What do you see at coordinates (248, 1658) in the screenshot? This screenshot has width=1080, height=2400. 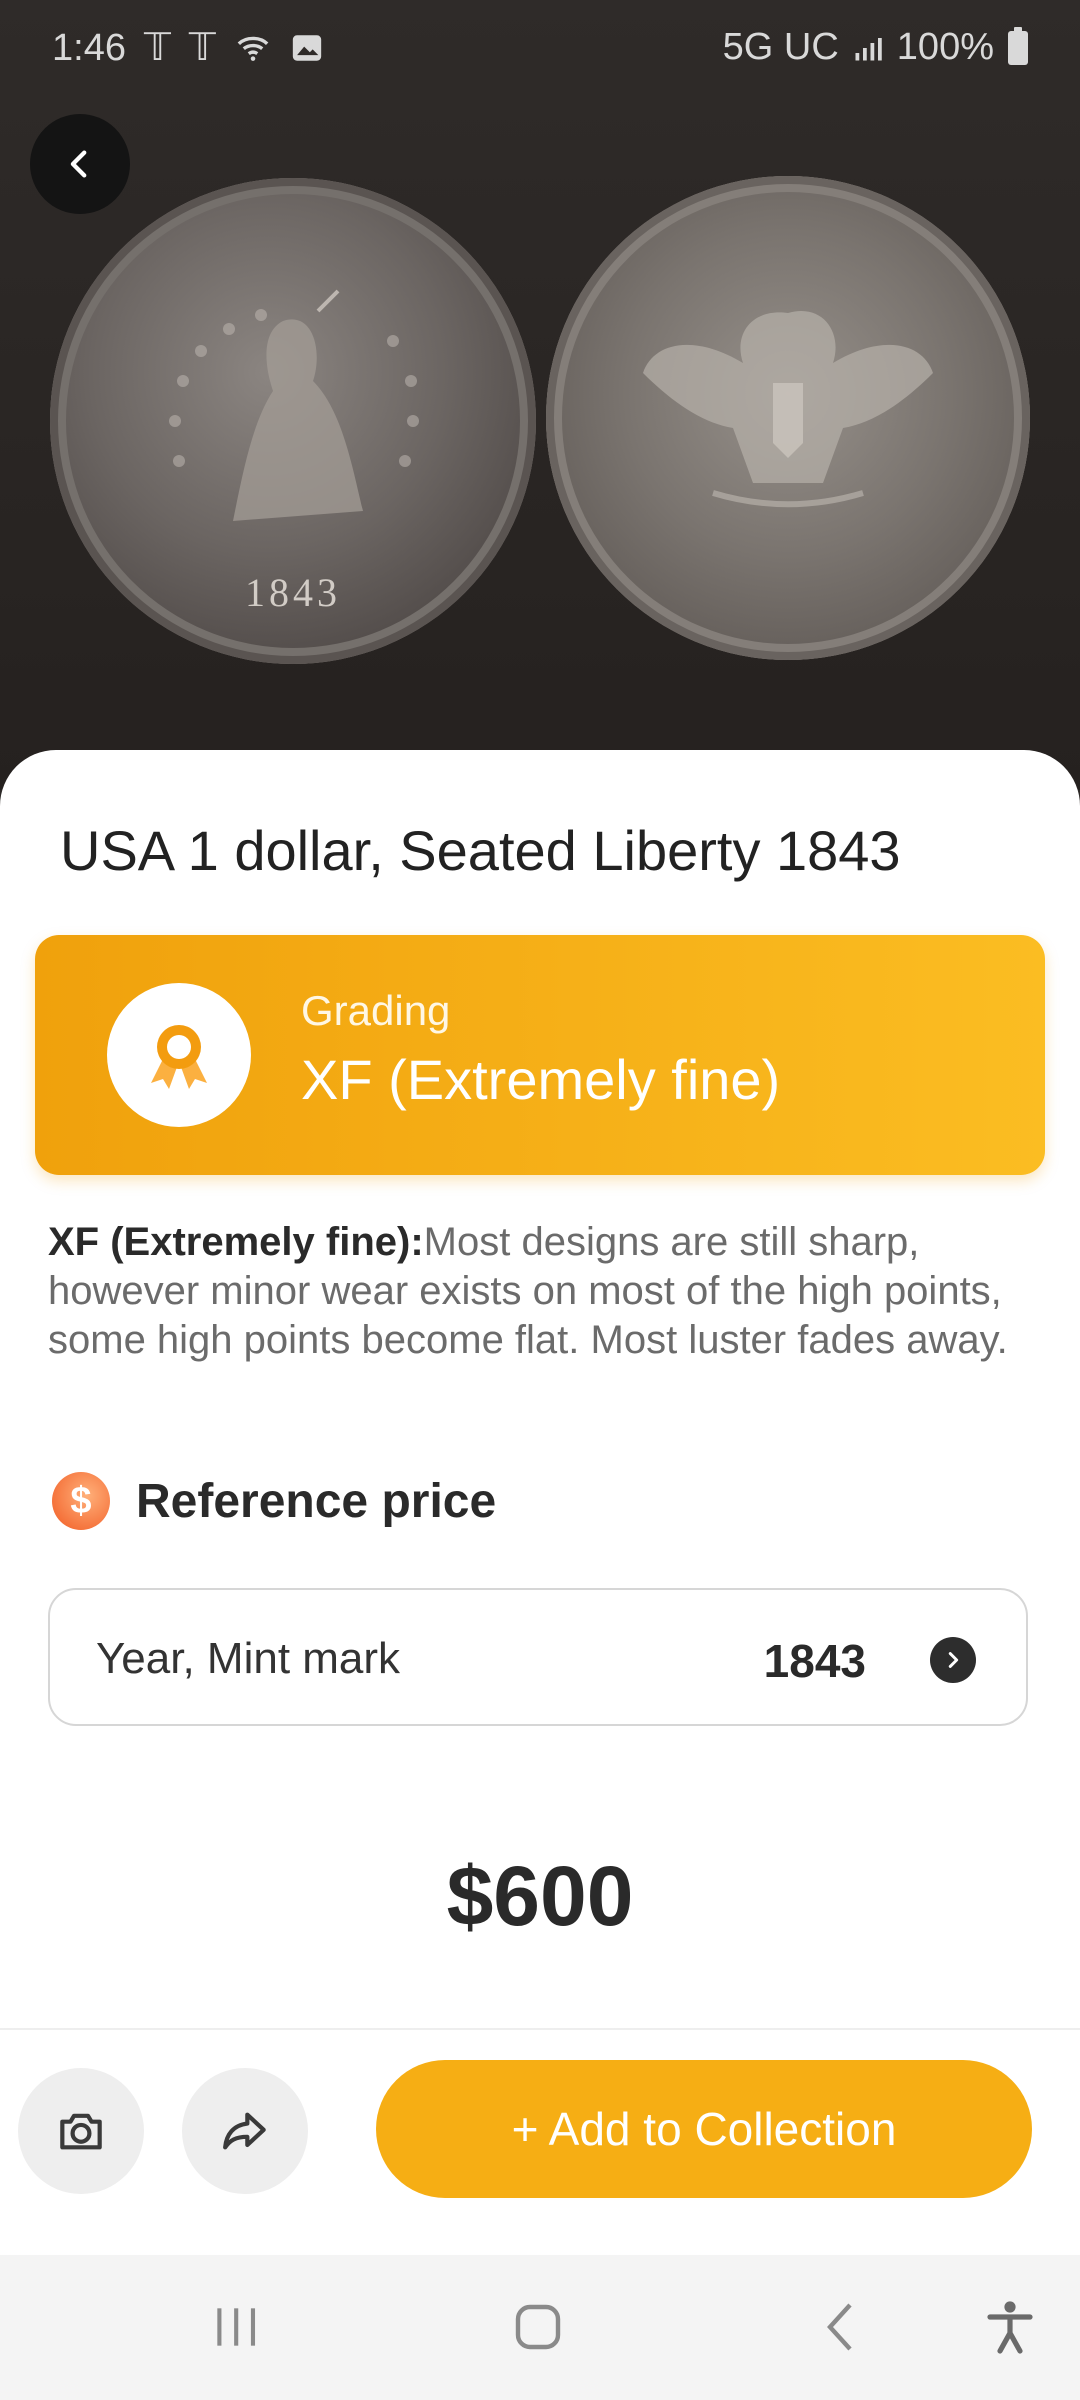 I see `year-mint-label: Year, Mint mark` at bounding box center [248, 1658].